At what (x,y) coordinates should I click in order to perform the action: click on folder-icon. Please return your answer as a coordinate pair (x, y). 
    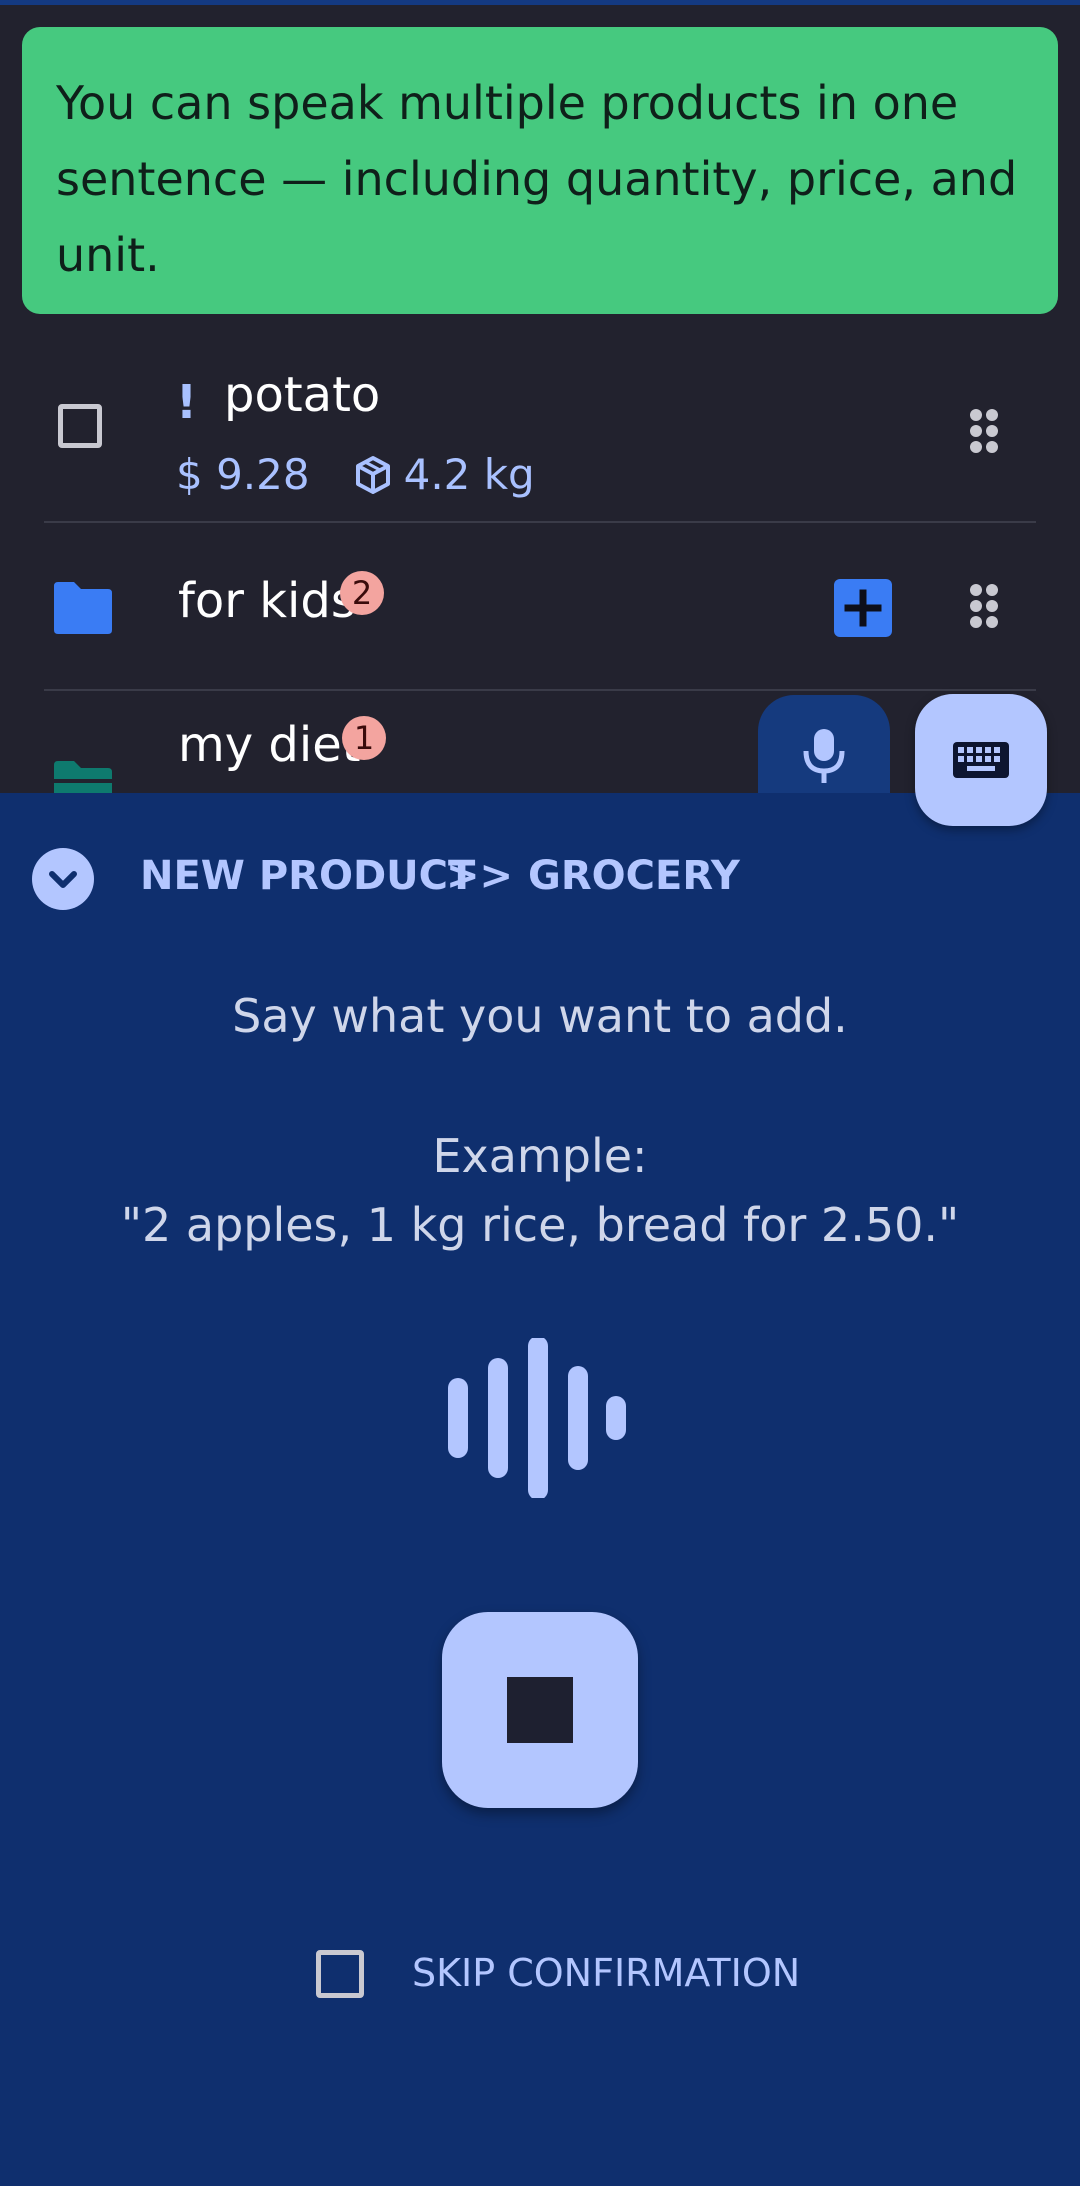
    Looking at the image, I should click on (83, 608).